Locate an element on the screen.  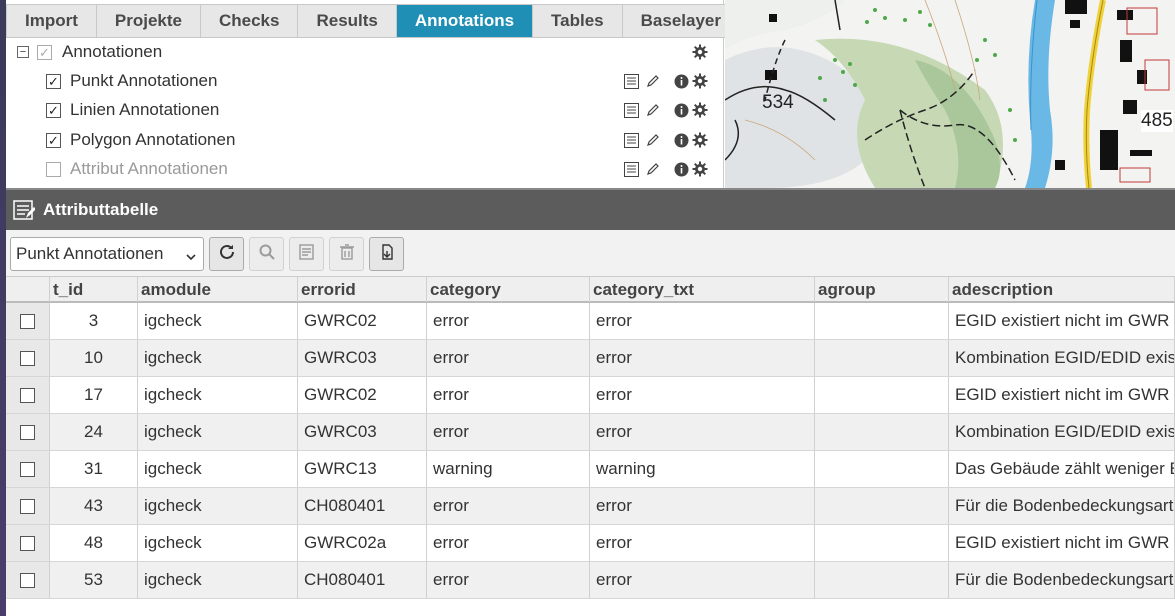
cell-t-id: 31 is located at coordinates (94, 469).